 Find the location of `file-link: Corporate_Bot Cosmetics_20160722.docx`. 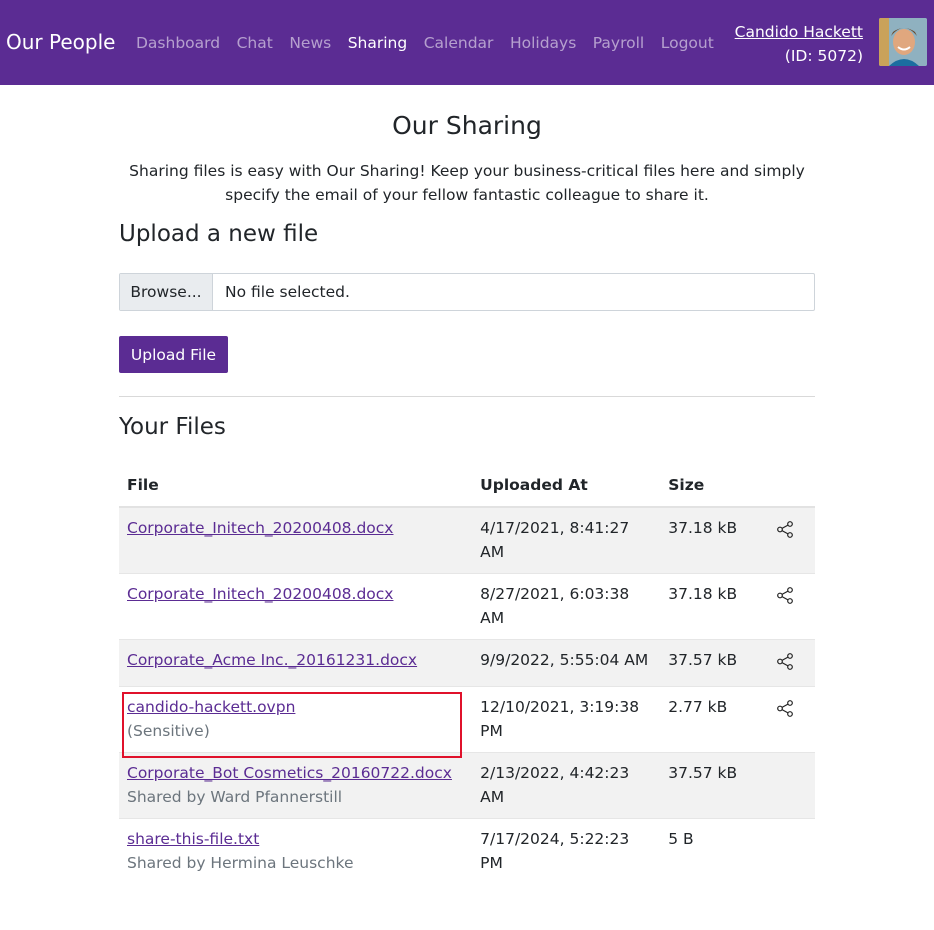

file-link: Corporate_Bot Cosmetics_20160722.docx is located at coordinates (289, 773).